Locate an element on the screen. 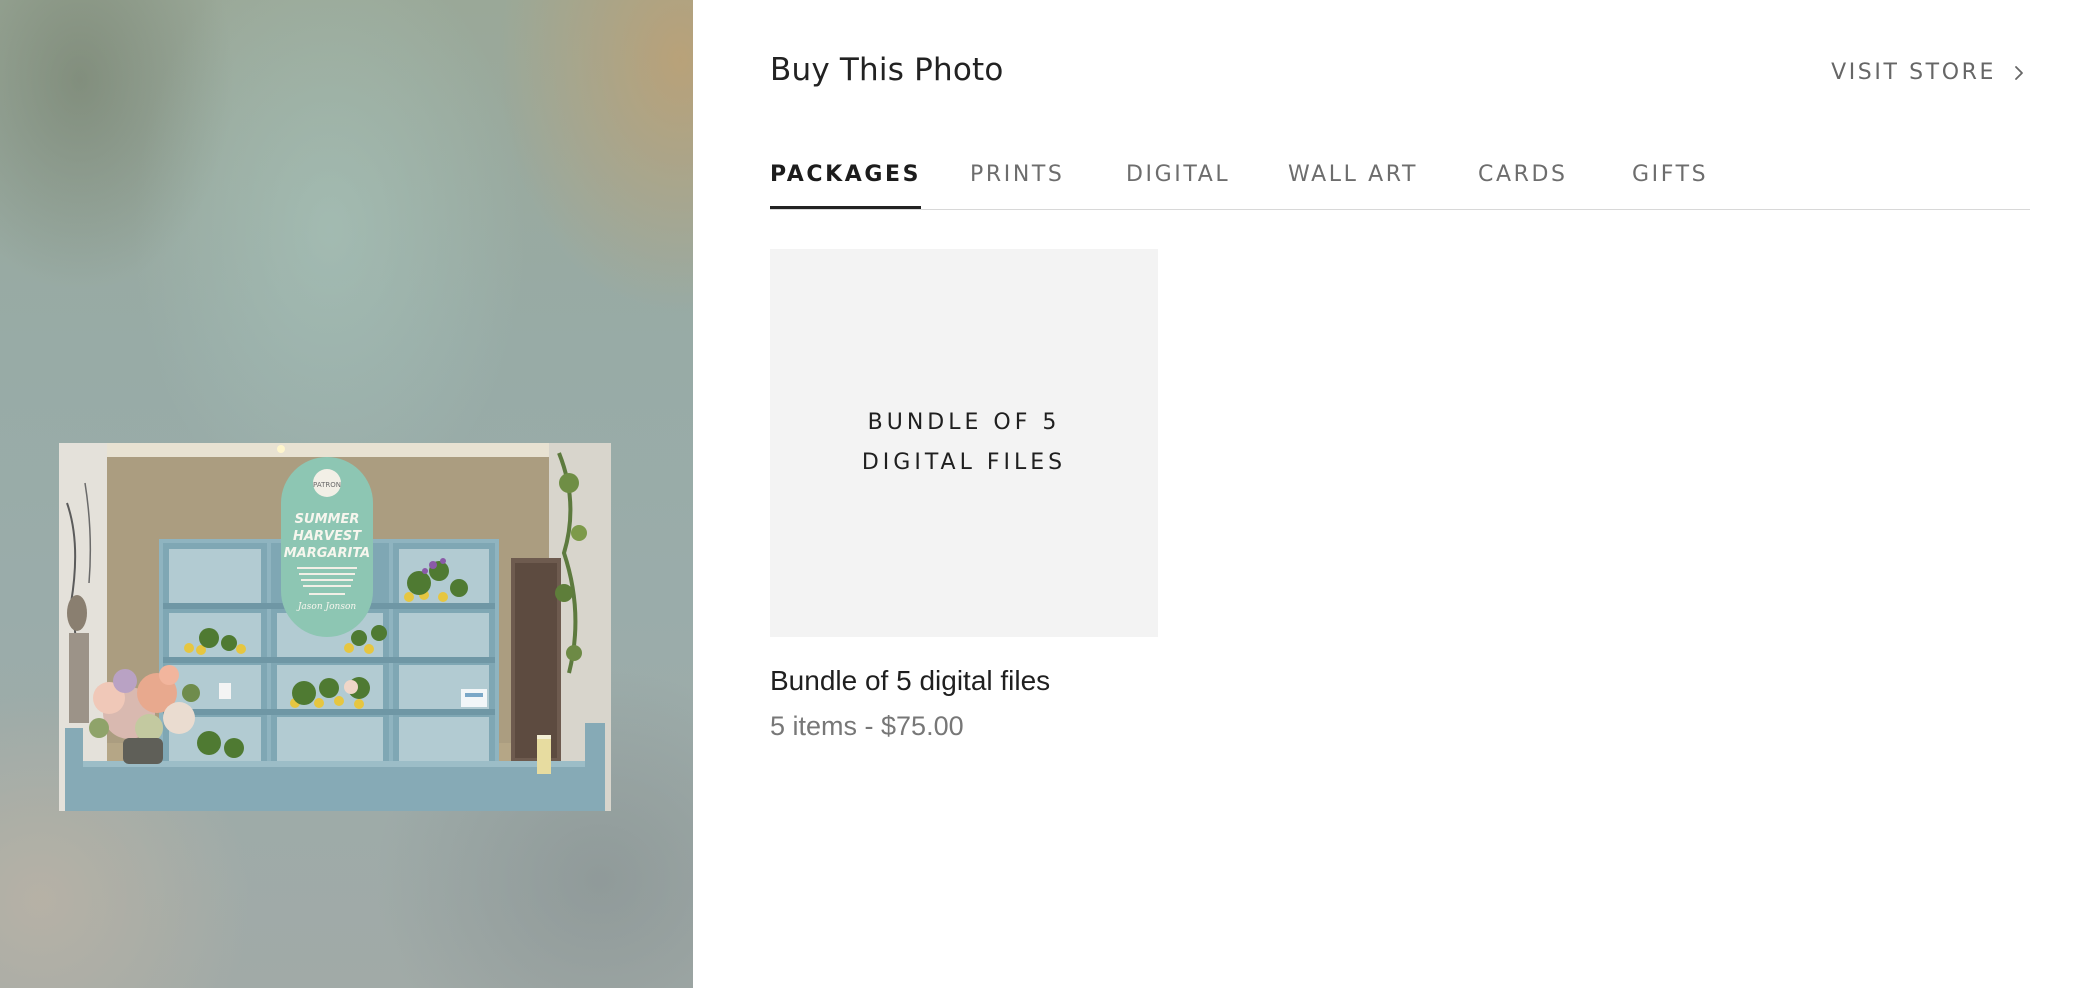  product-thumbnail: BUNDLE OF 5 DIGITAL FILES is located at coordinates (964, 443).